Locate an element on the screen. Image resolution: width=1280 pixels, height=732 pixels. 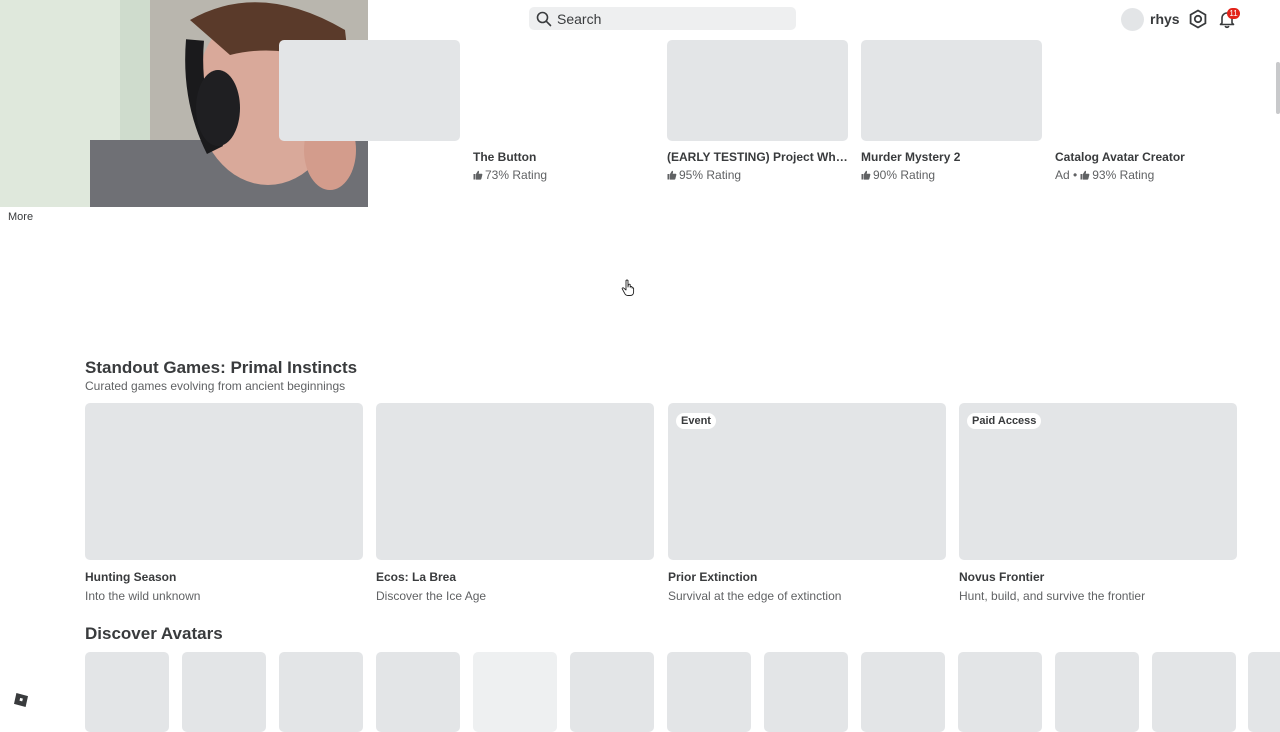
section-title: Discover Avatars is located at coordinates (154, 634).